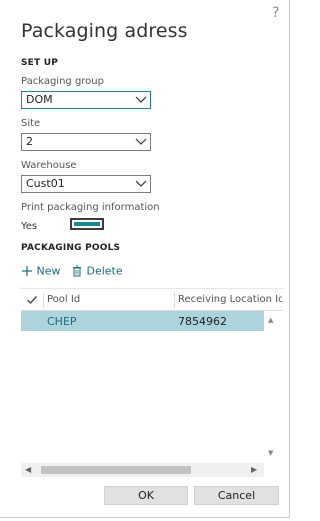 The width and height of the screenshot is (320, 521). Describe the element at coordinates (71, 248) in the screenshot. I see `packaging-pools-heading: PACKAGING POOLS` at that location.